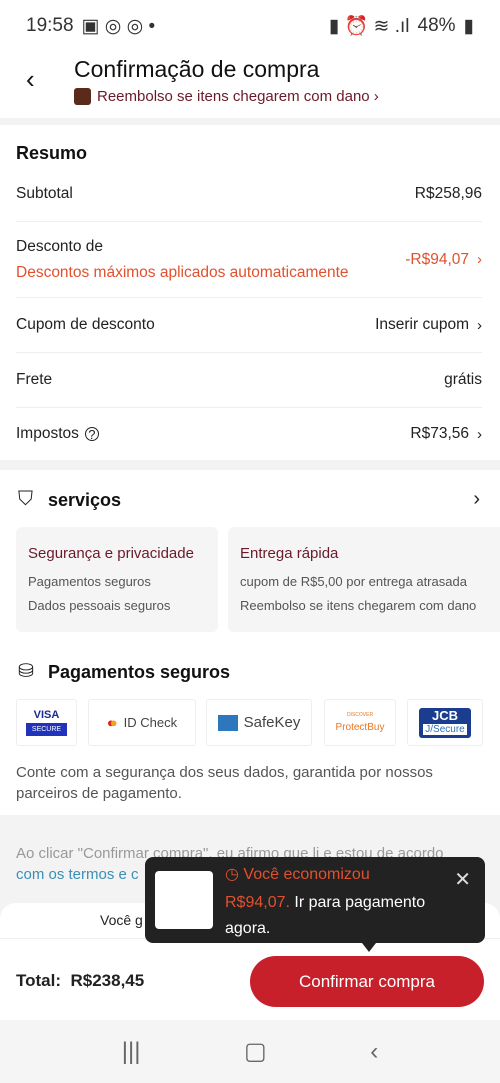  I want to click on shipping-row: Frete grátis, so click(249, 380).